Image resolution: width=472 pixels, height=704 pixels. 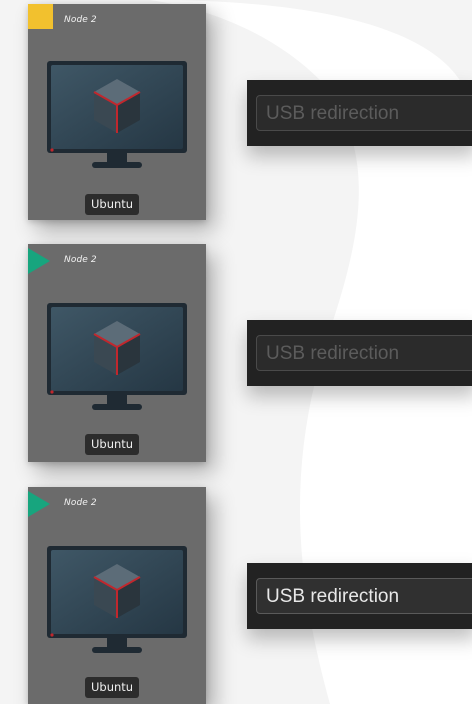 What do you see at coordinates (40, 16) in the screenshot?
I see `stopped-status-icon` at bounding box center [40, 16].